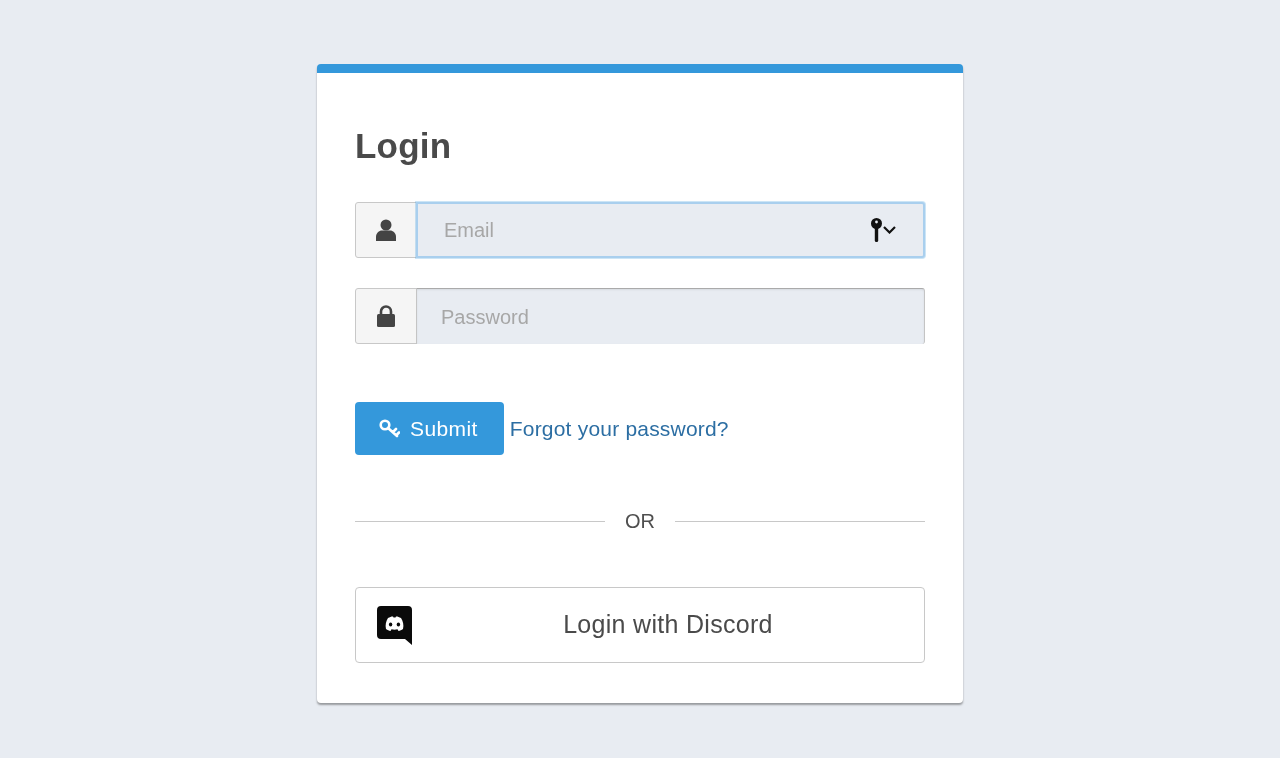 The height and width of the screenshot is (758, 1280). What do you see at coordinates (640, 521) in the screenshot?
I see `divider-label: OR` at bounding box center [640, 521].